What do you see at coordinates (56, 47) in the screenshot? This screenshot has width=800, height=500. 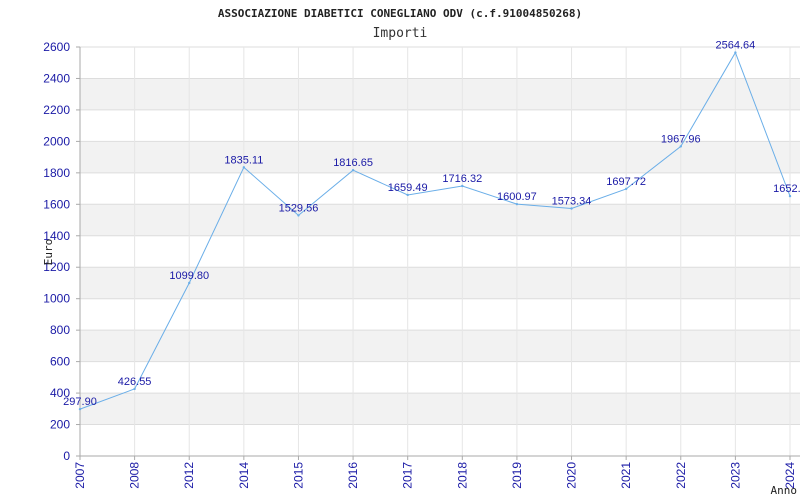 I see `y-tick-label: 2600` at bounding box center [56, 47].